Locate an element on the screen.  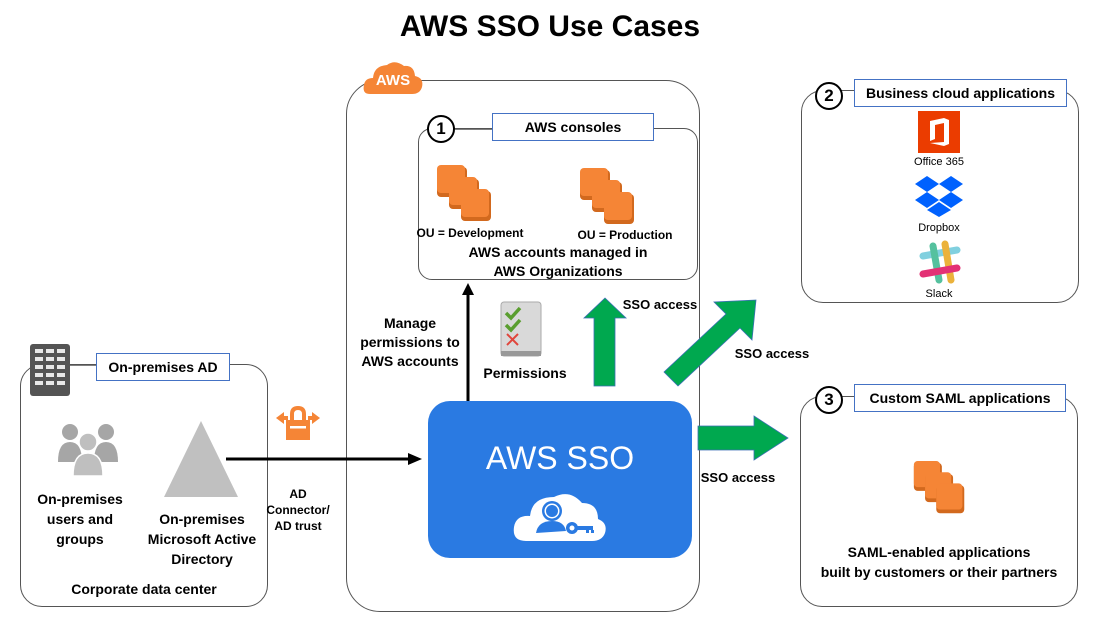
diagram-title: AWS SSO Use Cases is located at coordinates (550, 26).